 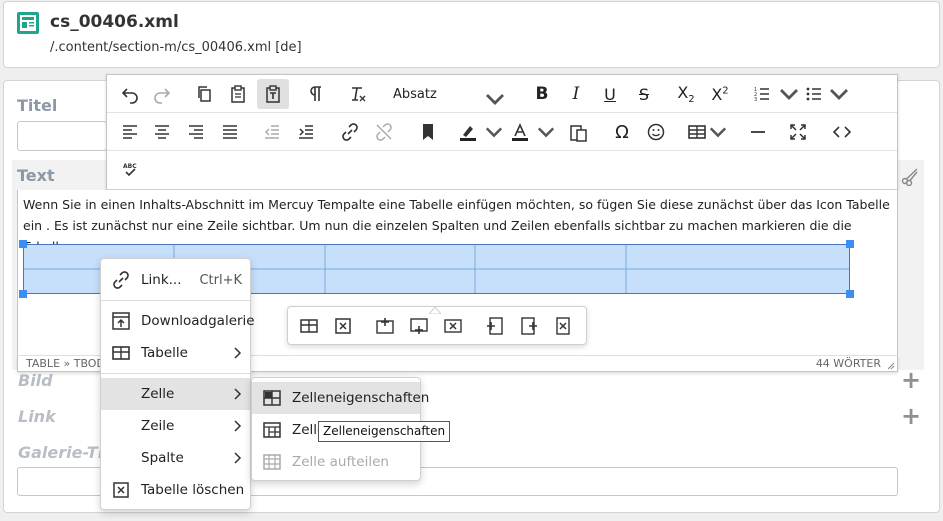 I want to click on file-name: cs_00406.xml, so click(x=114, y=22).